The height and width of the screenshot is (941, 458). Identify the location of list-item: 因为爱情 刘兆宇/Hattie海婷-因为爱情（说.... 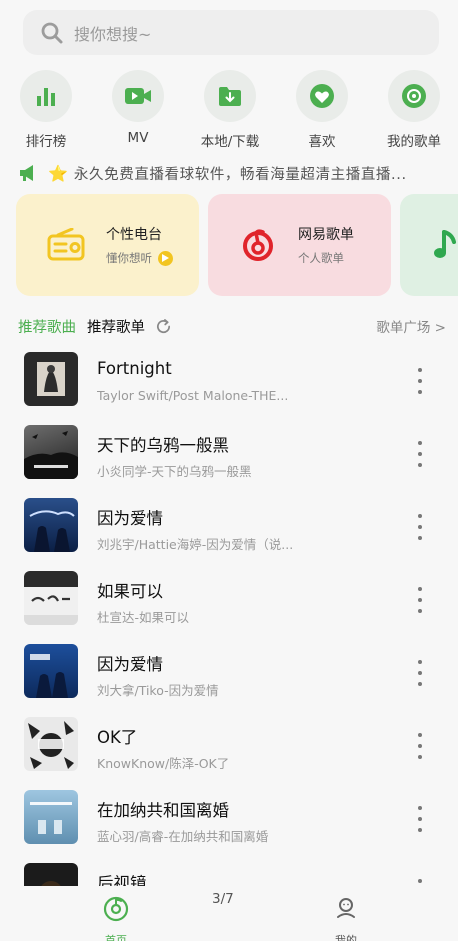
(229, 526).